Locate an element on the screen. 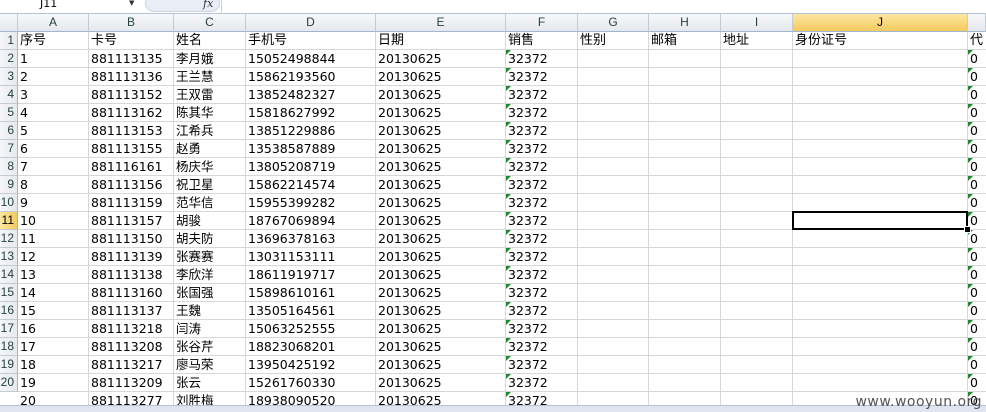  header-cell: 卡号 is located at coordinates (131, 41).